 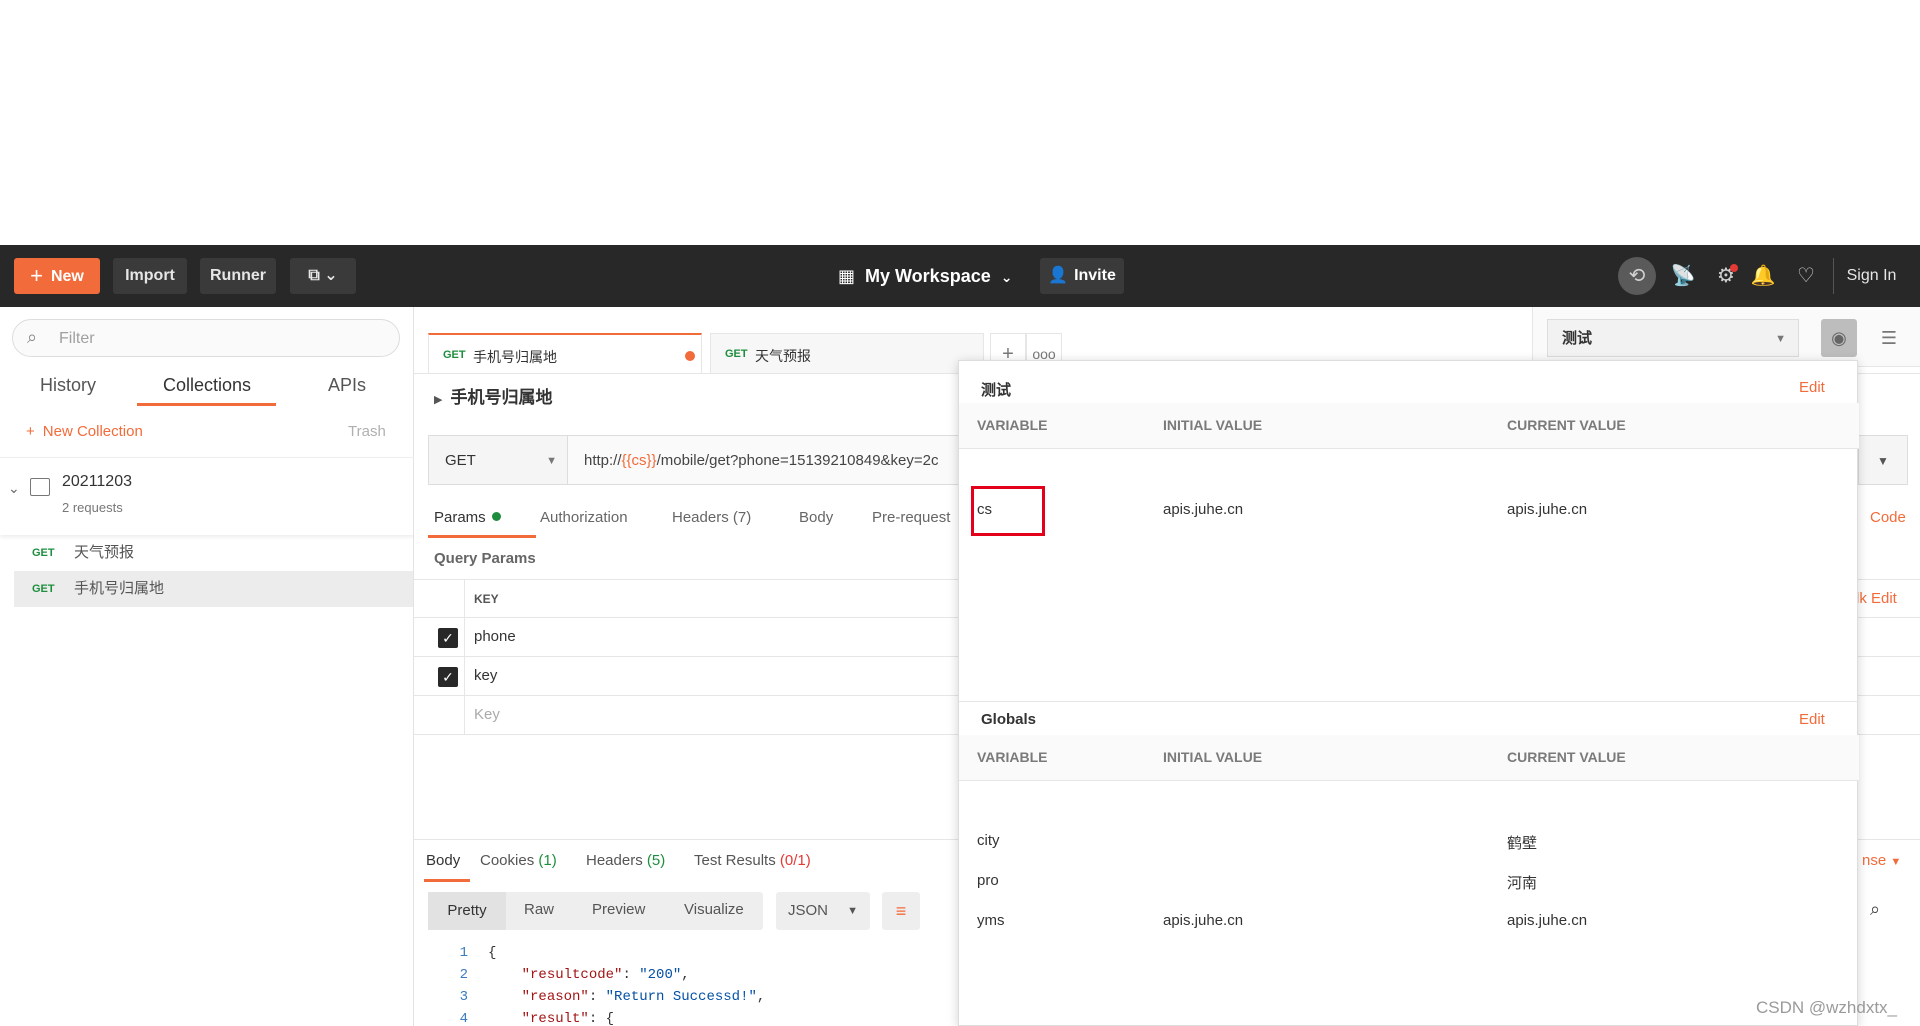 I want to click on format-bar: Pretty Raw Preview Visualize, so click(x=595, y=911).